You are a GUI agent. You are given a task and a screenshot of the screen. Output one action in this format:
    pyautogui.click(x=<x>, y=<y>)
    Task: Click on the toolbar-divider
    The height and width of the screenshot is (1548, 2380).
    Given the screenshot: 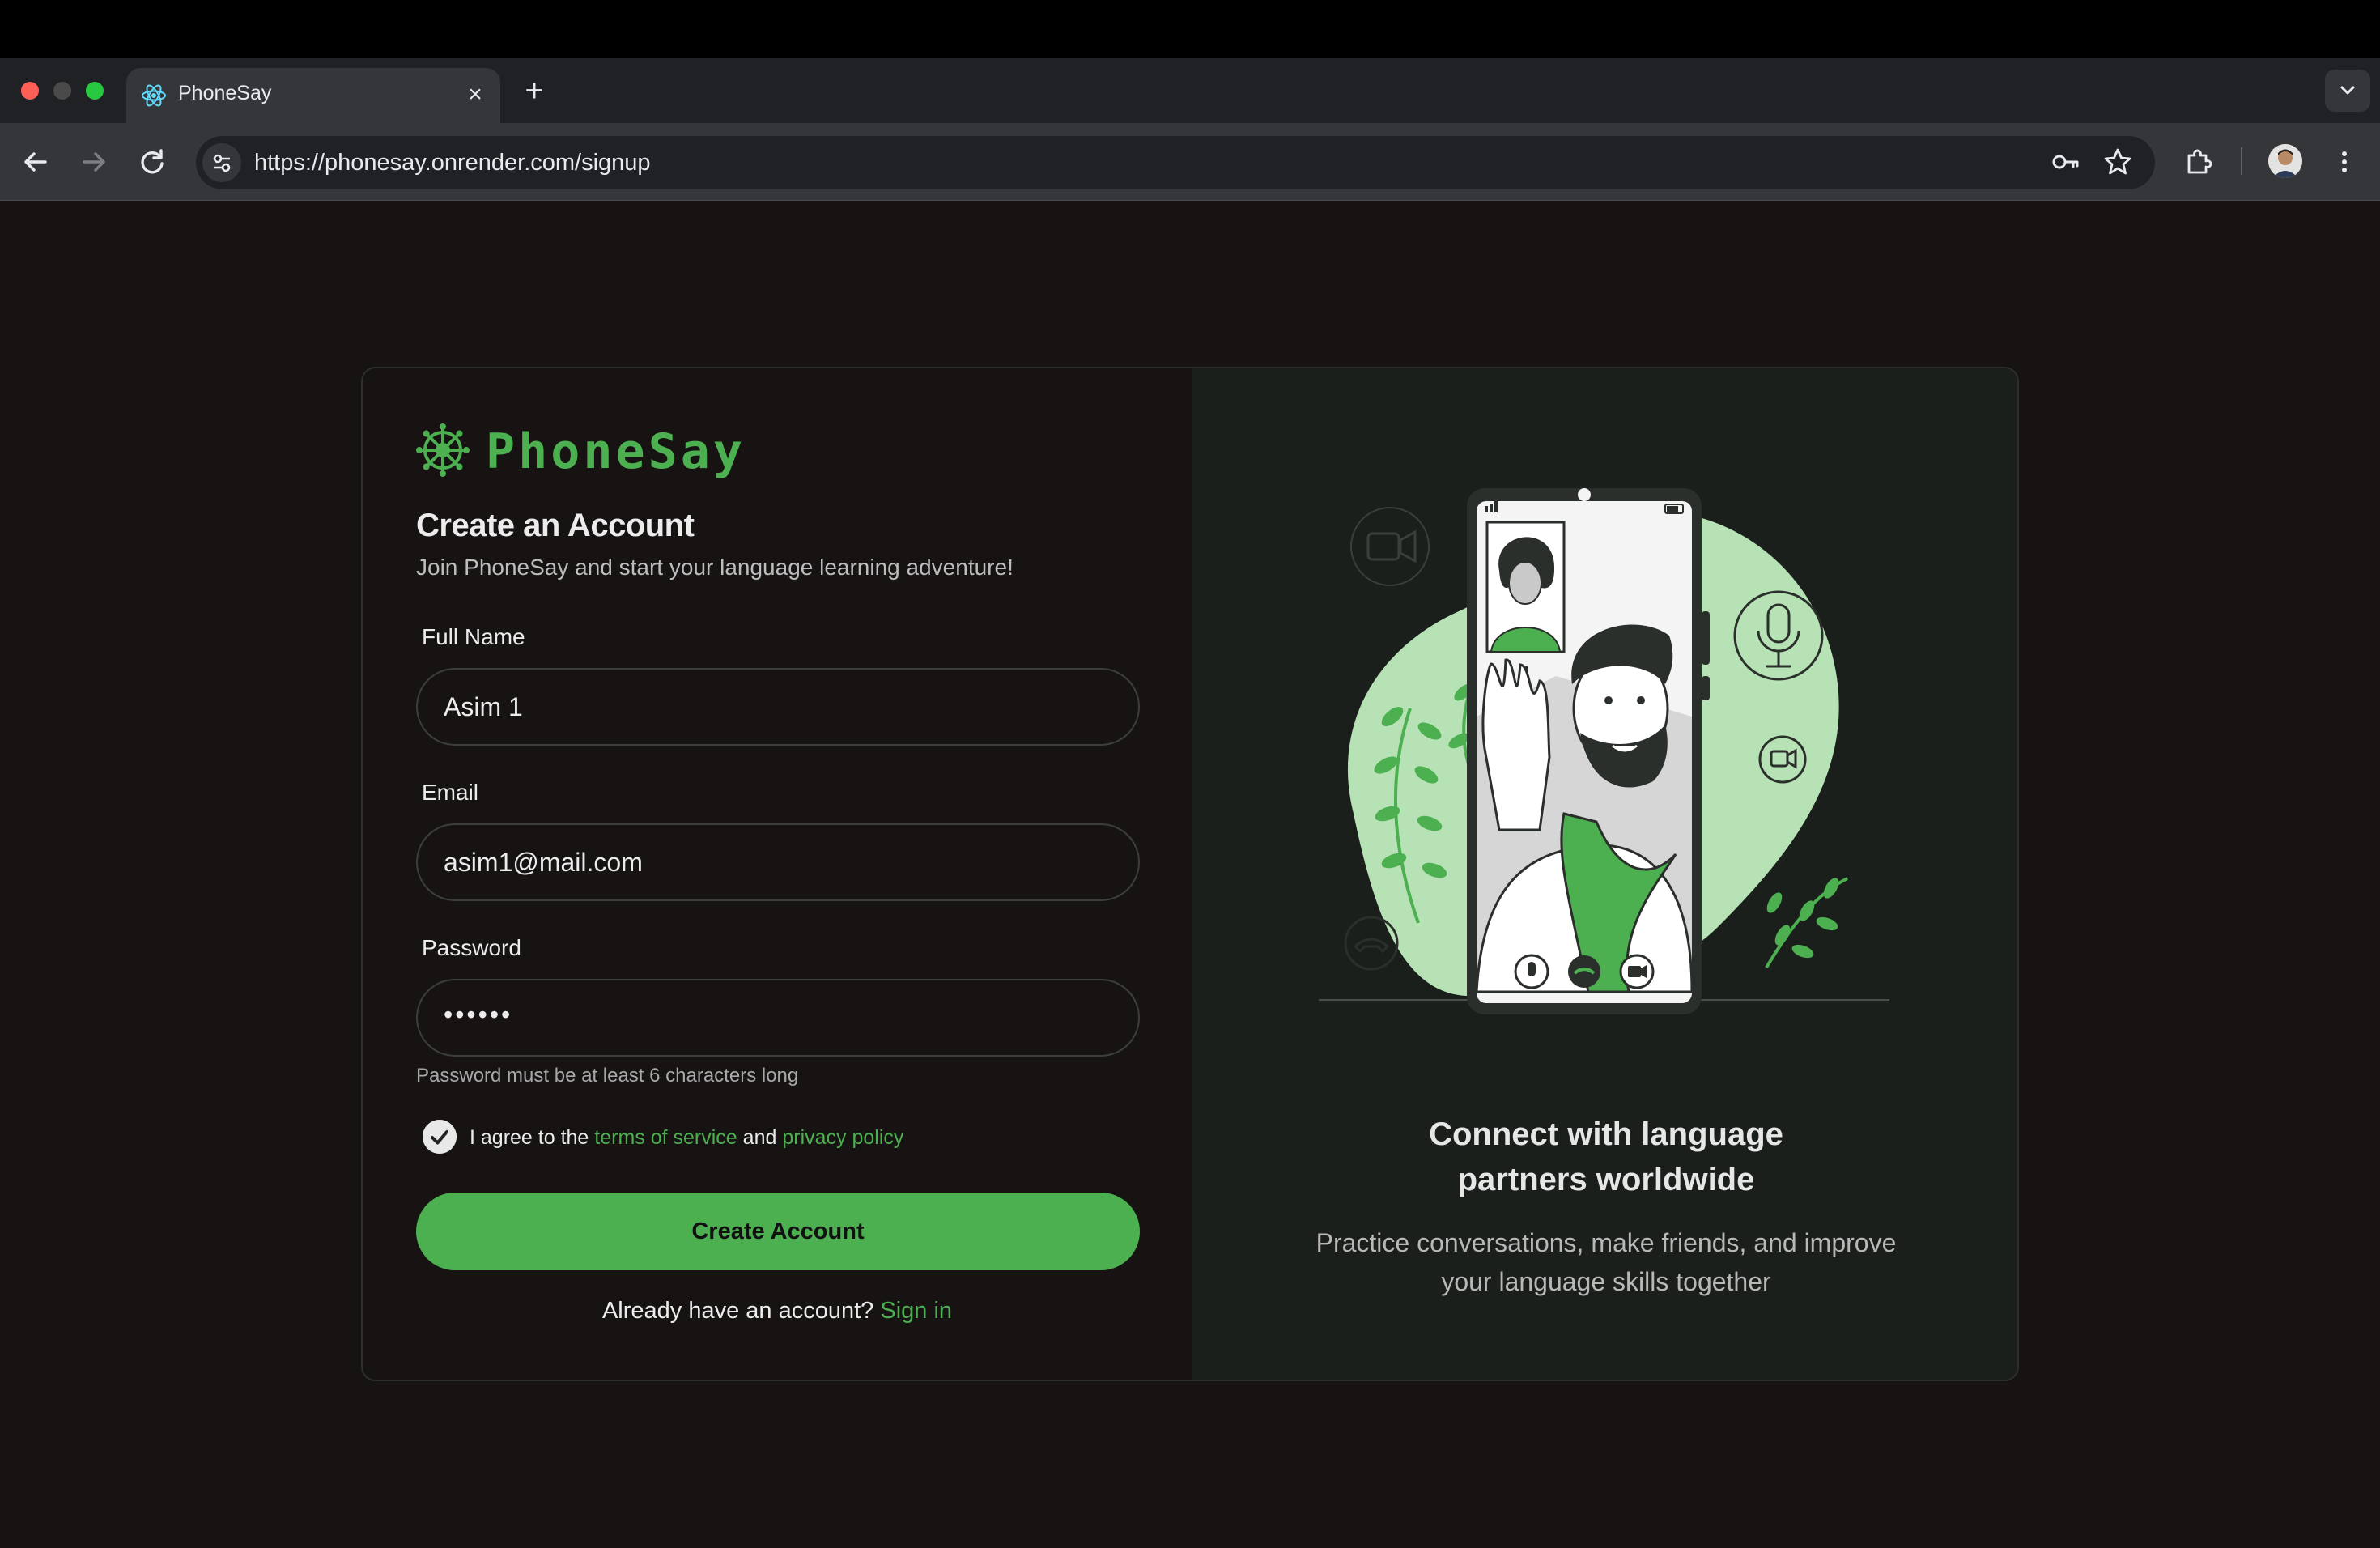 What is the action you would take?
    pyautogui.click(x=2241, y=161)
    